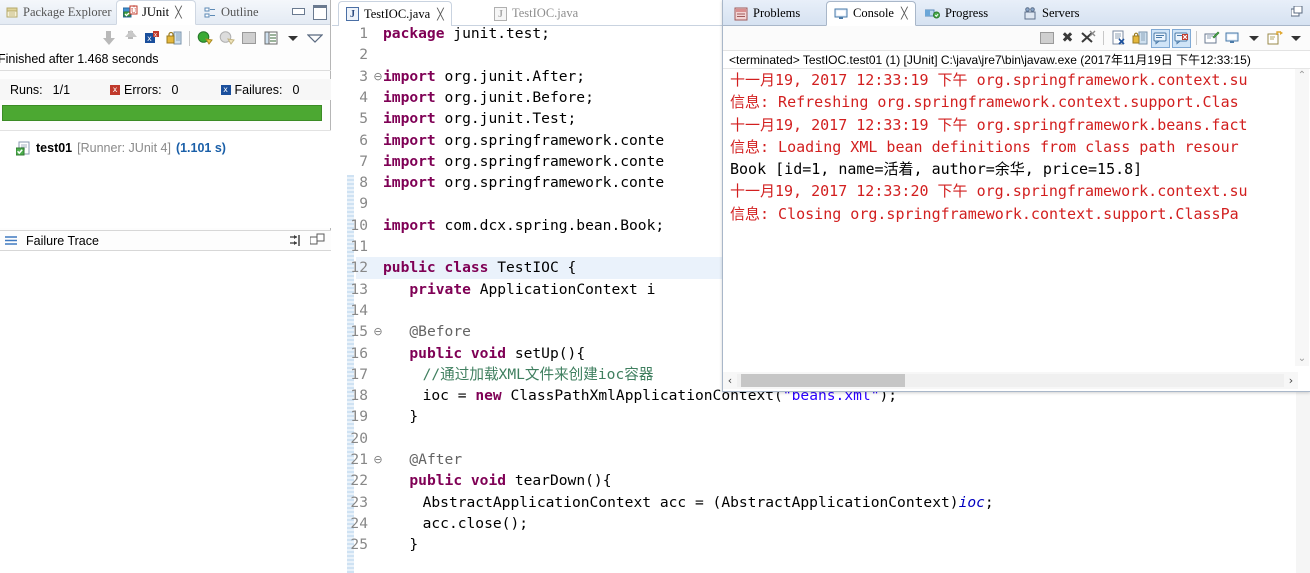 Image resolution: width=1310 pixels, height=573 pixels. Describe the element at coordinates (319, 12) in the screenshot. I see `maximize-icon` at that location.